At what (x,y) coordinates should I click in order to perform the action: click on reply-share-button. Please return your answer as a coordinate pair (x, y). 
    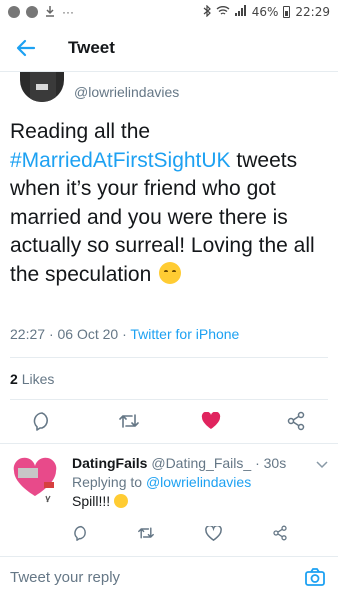
    Looking at the image, I should click on (280, 533).